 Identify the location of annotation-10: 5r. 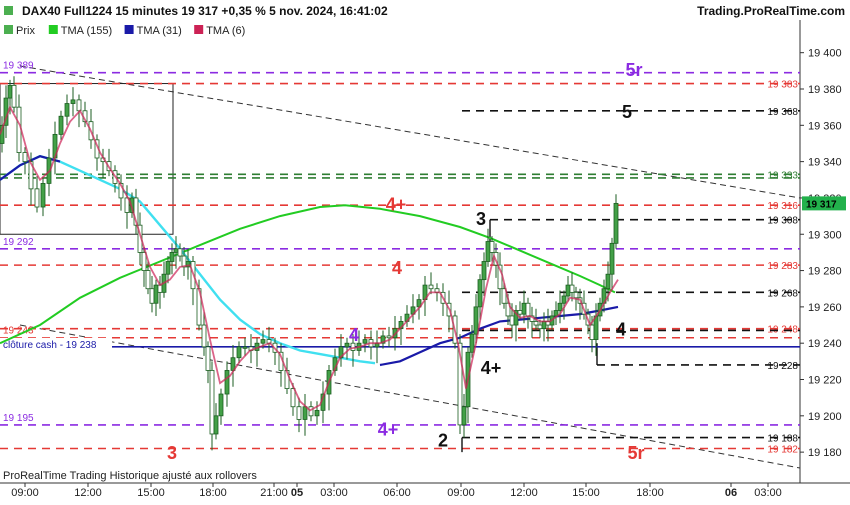
(635, 453).